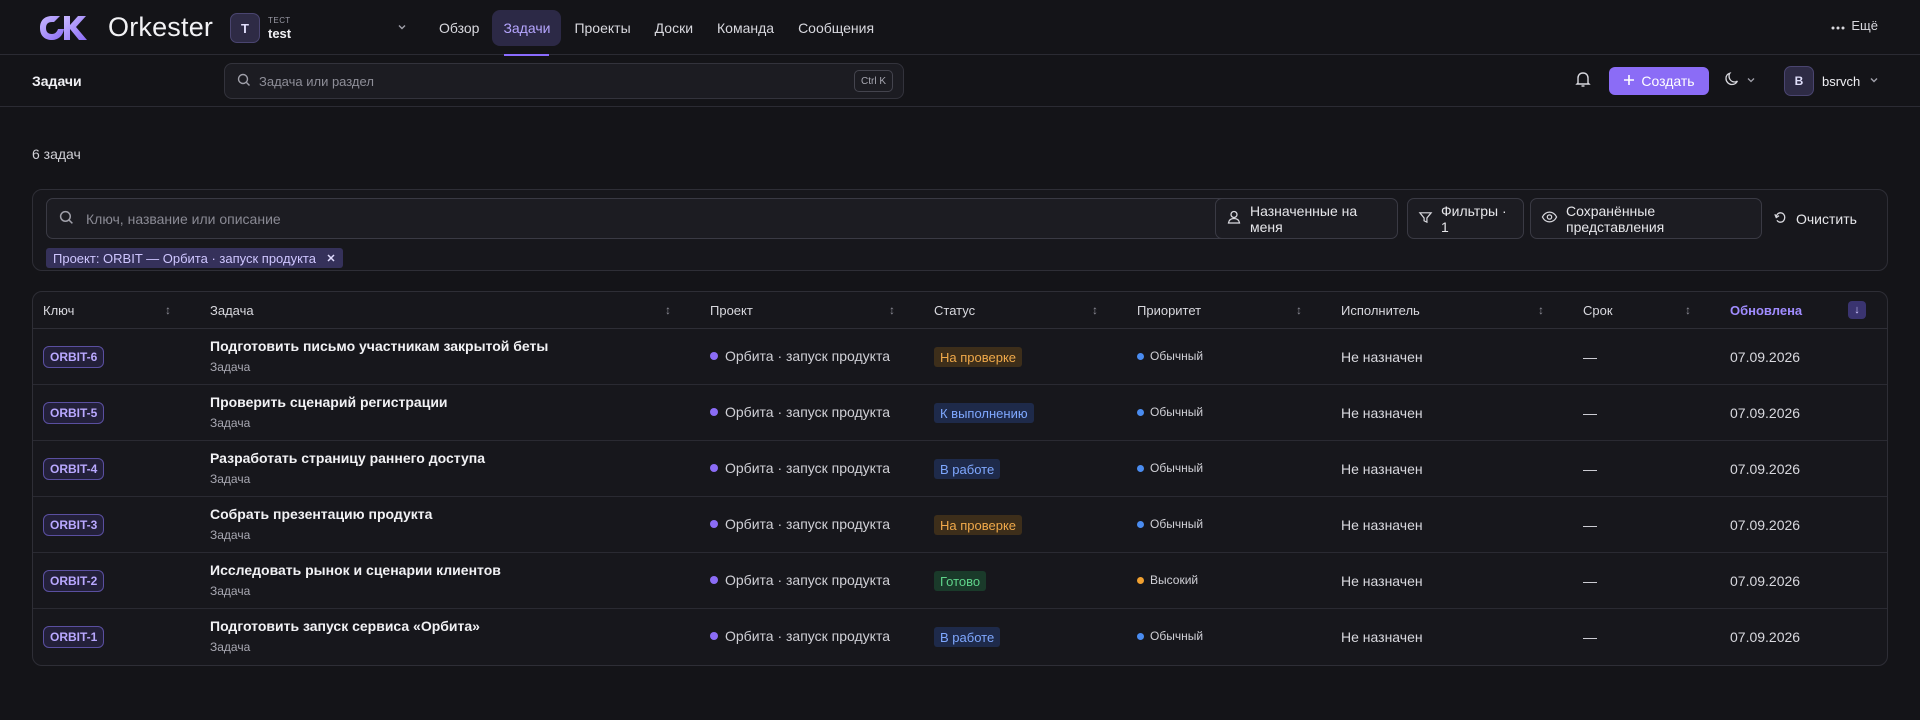  I want to click on saved-views-button: Сохранённые представления, so click(1646, 218).